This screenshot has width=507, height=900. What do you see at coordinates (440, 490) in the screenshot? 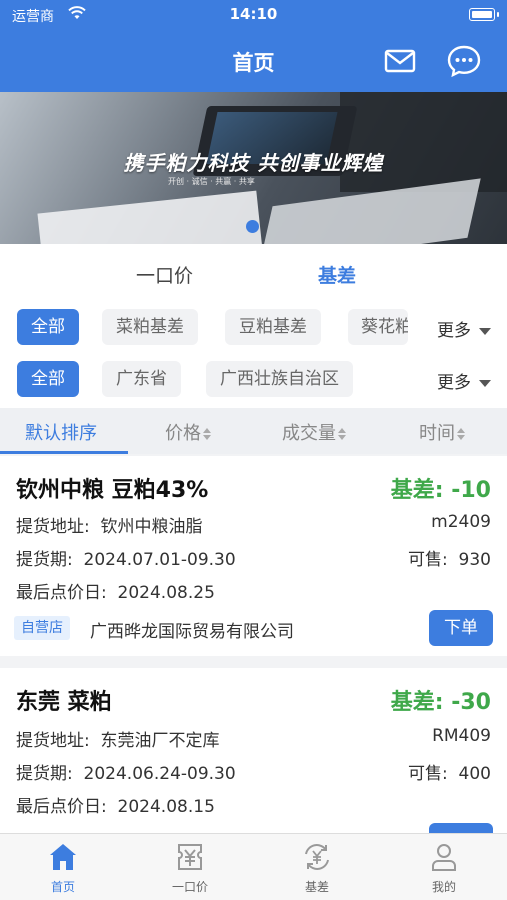
I see `listing-basis: 基差: -10` at bounding box center [440, 490].